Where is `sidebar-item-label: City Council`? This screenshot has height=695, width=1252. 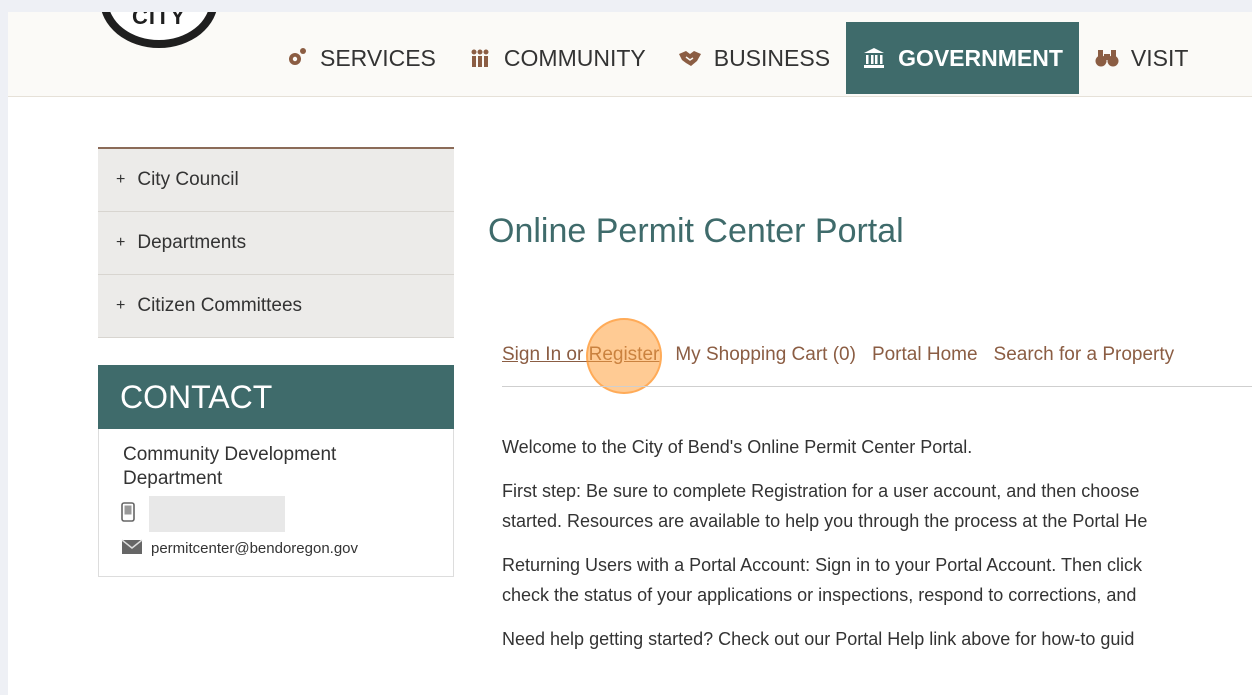
sidebar-item-label: City Council is located at coordinates (188, 179).